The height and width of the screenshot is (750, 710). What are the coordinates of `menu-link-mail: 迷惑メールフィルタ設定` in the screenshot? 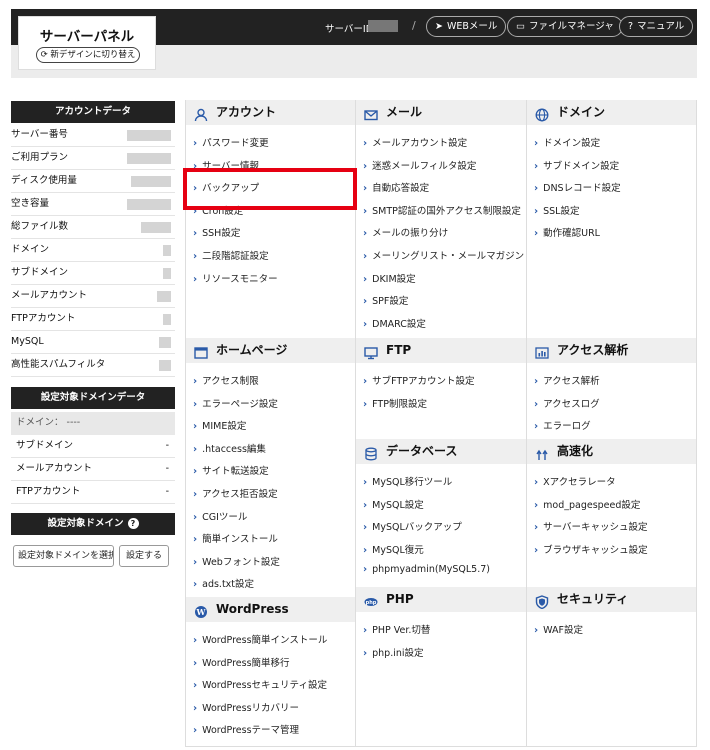 It's located at (419, 165).